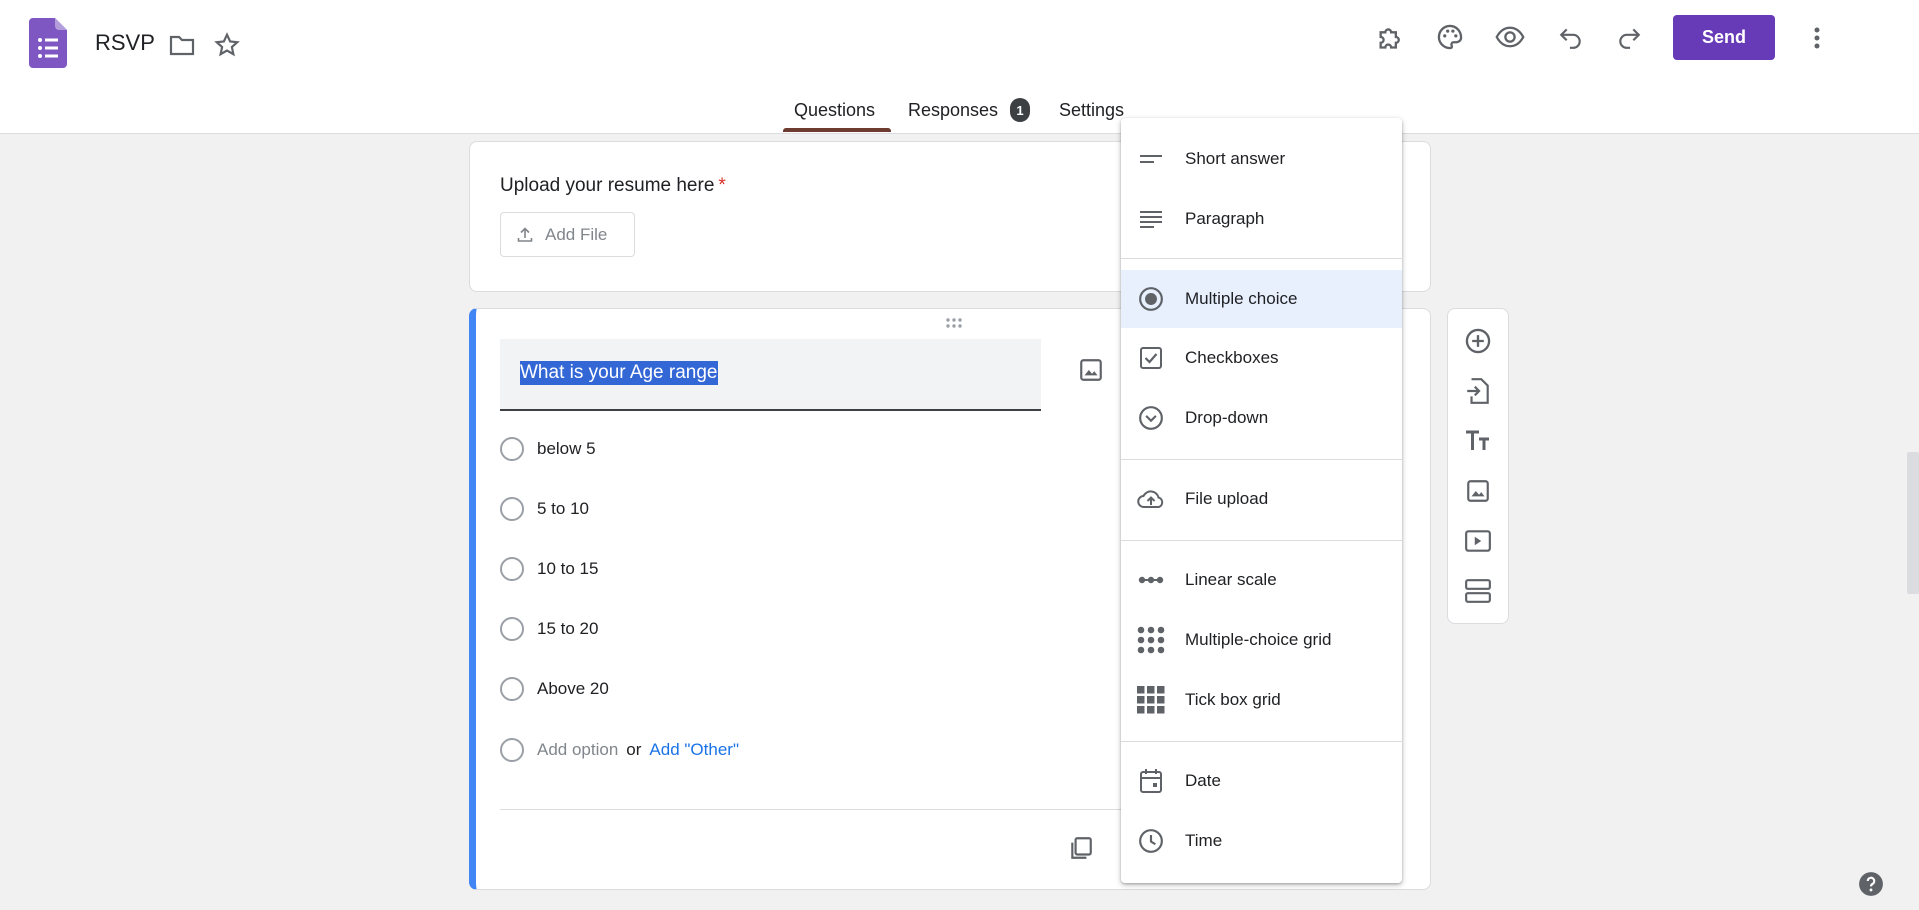  What do you see at coordinates (1450, 37) in the screenshot?
I see `palette-icon` at bounding box center [1450, 37].